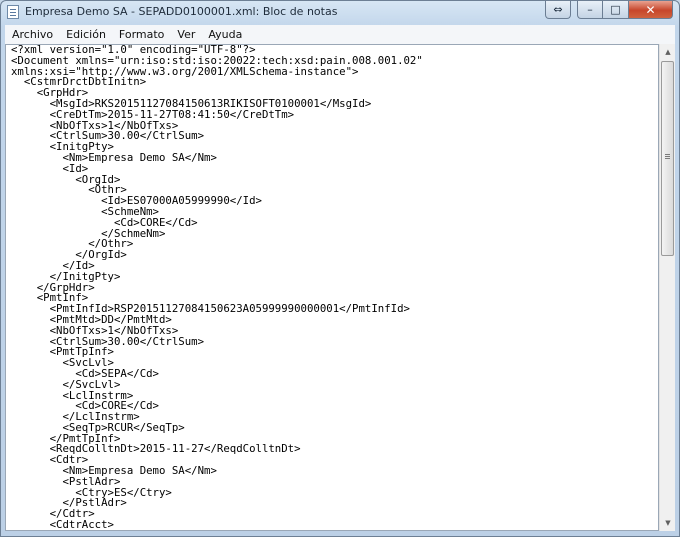 The width and height of the screenshot is (680, 537). Describe the element at coordinates (13, 12) in the screenshot. I see `notepad-icon` at that location.